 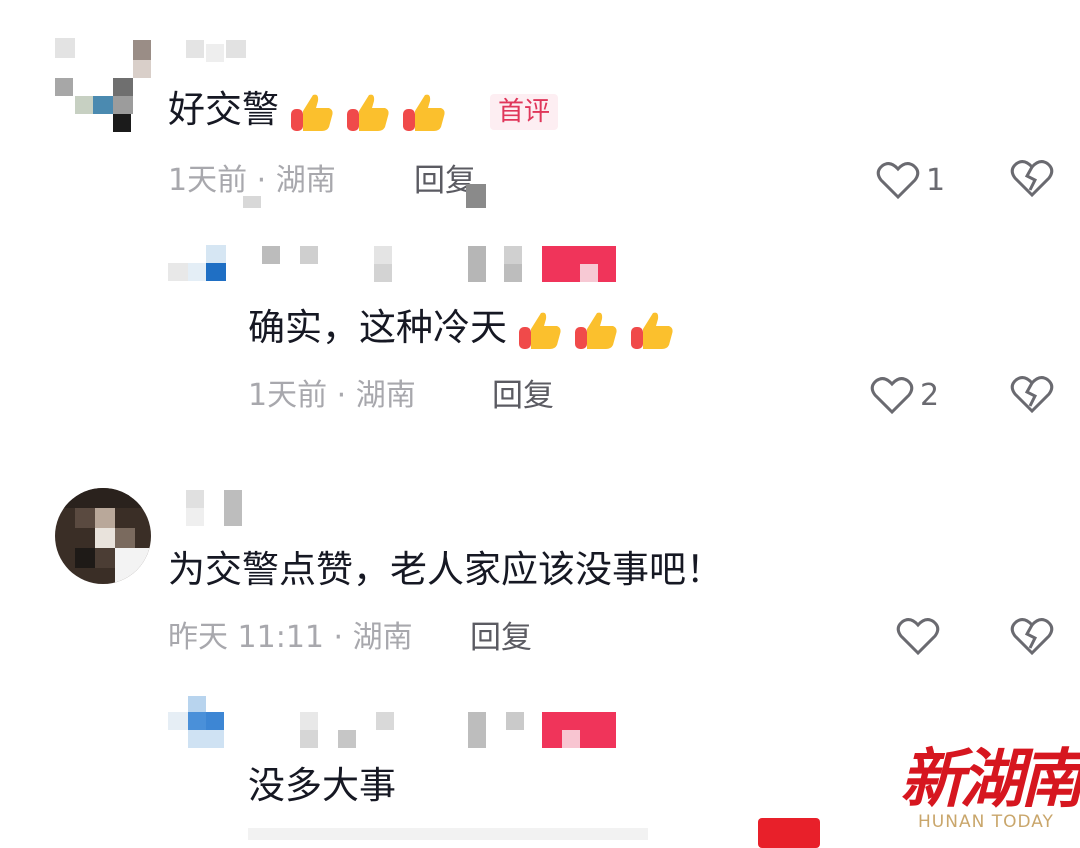 I want to click on like-count: 1, so click(x=936, y=180).